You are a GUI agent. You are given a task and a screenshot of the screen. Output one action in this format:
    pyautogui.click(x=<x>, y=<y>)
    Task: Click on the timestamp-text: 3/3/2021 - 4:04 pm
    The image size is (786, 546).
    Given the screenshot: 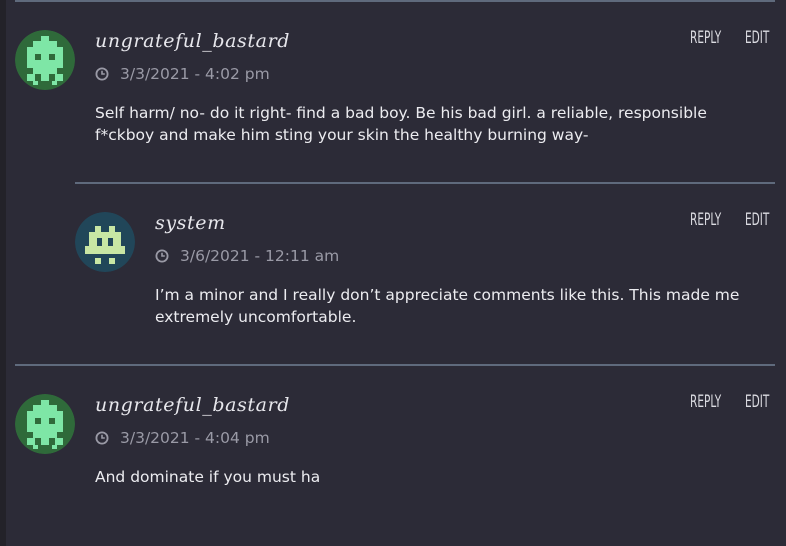 What is the action you would take?
    pyautogui.click(x=195, y=438)
    